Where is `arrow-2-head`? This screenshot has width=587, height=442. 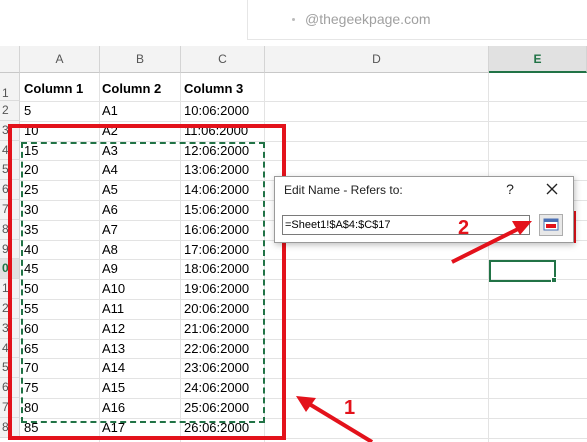
arrow-2-head is located at coordinates (522, 228).